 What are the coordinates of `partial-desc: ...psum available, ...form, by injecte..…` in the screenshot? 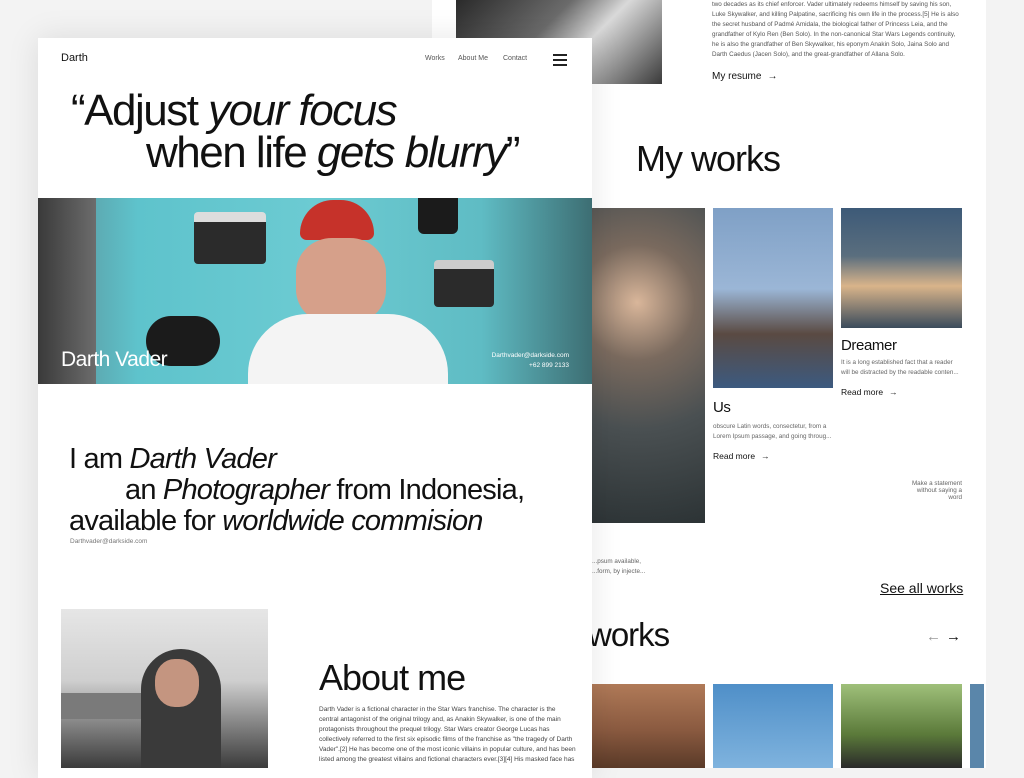 It's located at (642, 567).